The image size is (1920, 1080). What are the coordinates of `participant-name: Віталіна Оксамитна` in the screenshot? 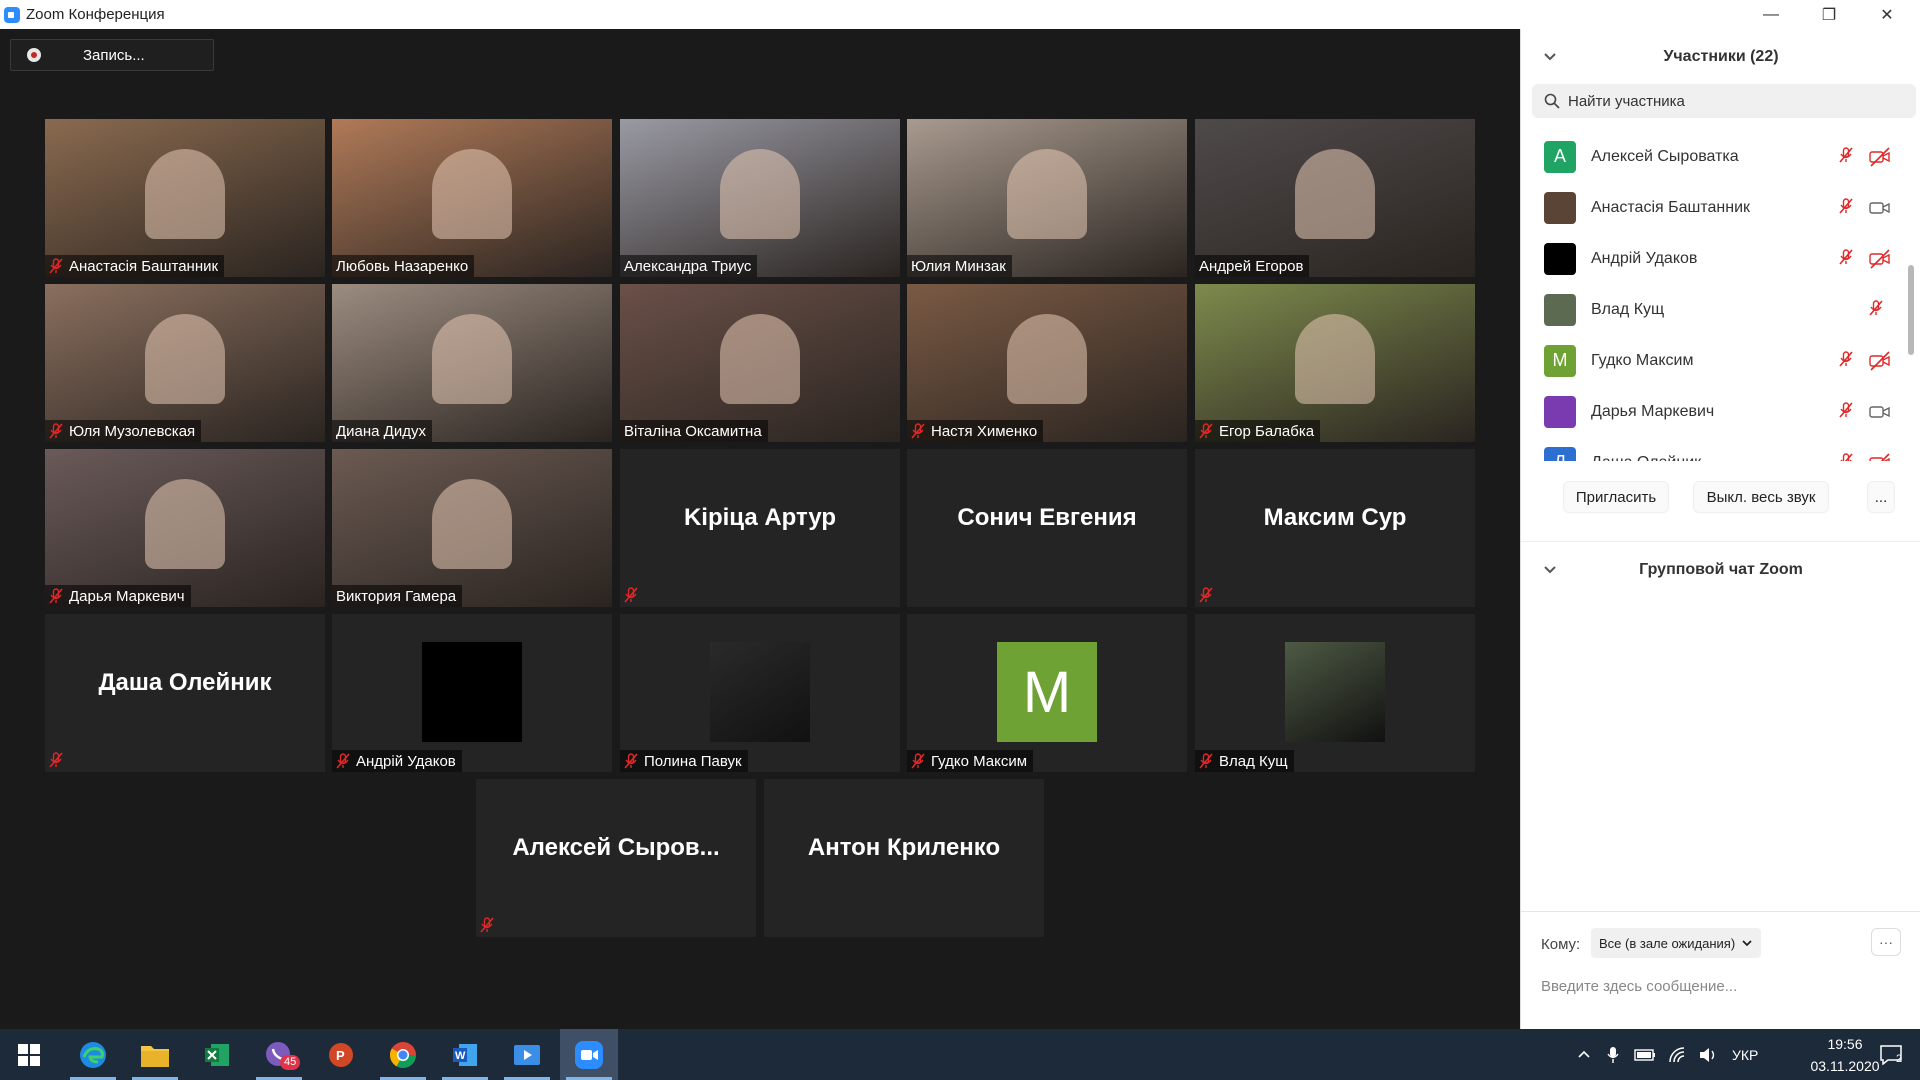 It's located at (693, 431).